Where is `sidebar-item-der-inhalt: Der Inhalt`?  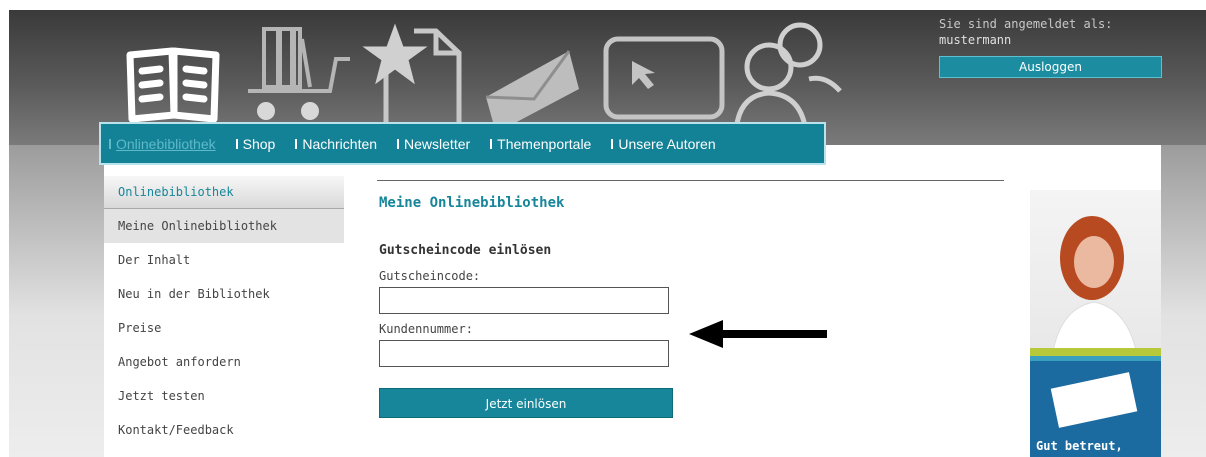
sidebar-item-der-inhalt: Der Inhalt is located at coordinates (224, 260).